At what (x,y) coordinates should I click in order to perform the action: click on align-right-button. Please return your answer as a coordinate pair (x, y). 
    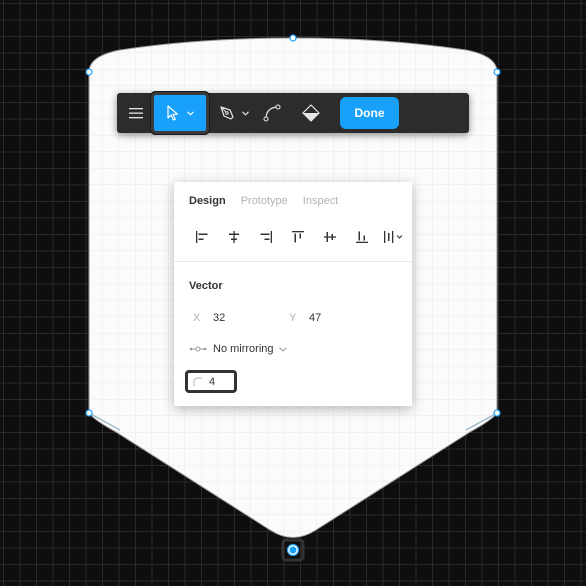
    Looking at the image, I should click on (266, 237).